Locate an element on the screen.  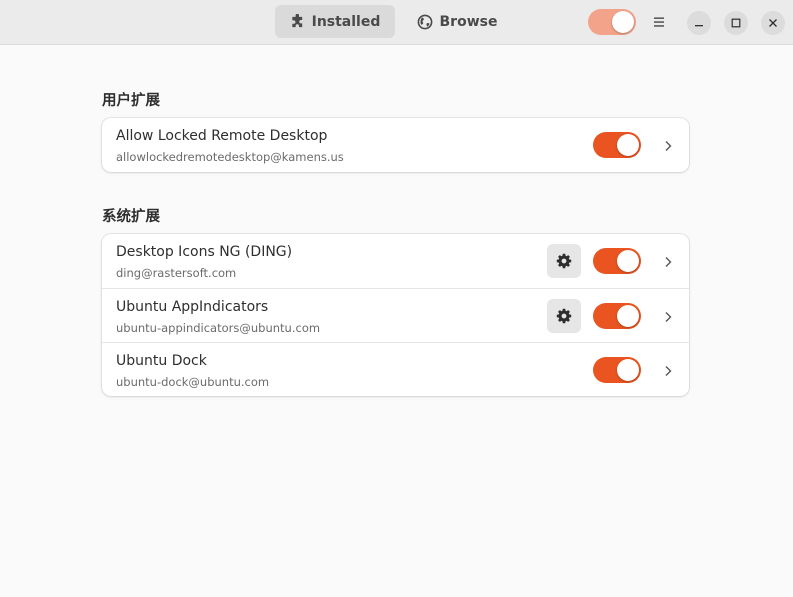
tab-browse: Browse is located at coordinates (457, 21).